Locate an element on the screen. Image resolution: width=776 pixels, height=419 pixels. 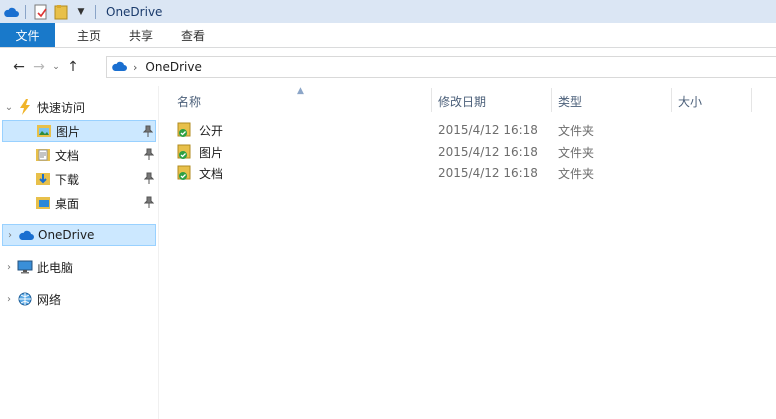
nav-item-label: 桌面 is located at coordinates (67, 203).